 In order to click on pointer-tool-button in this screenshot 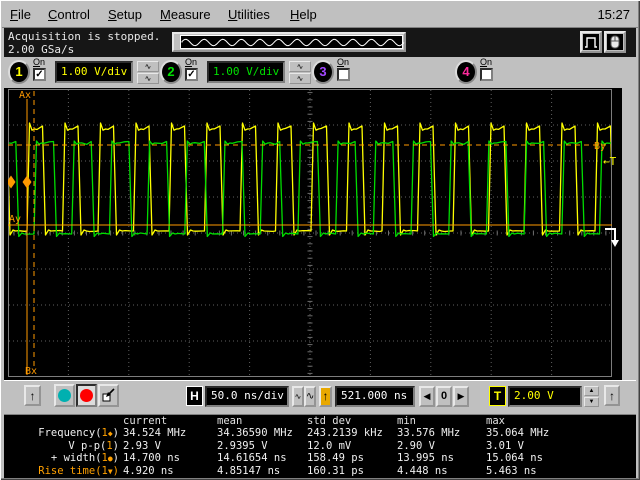, I will do `click(108, 395)`.